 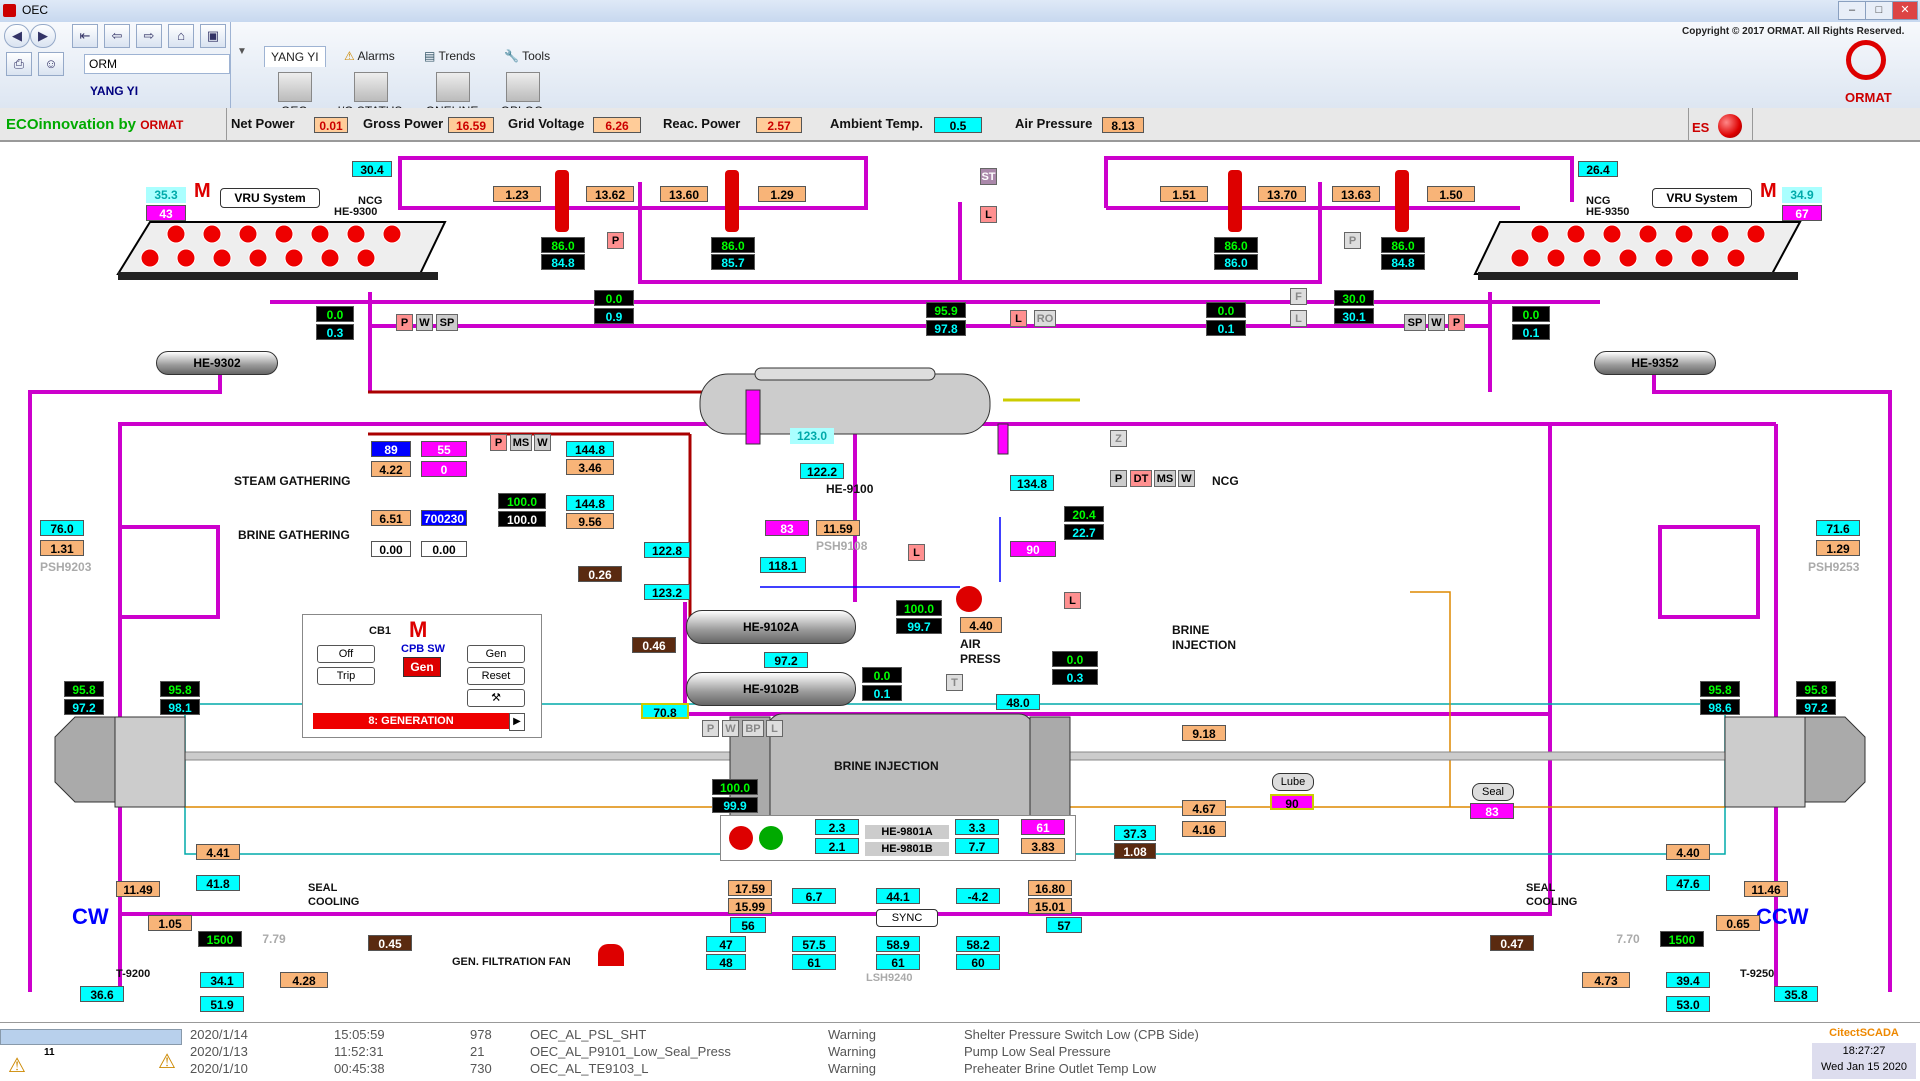 What do you see at coordinates (710, 728) in the screenshot?
I see `btn-p-bp: P` at bounding box center [710, 728].